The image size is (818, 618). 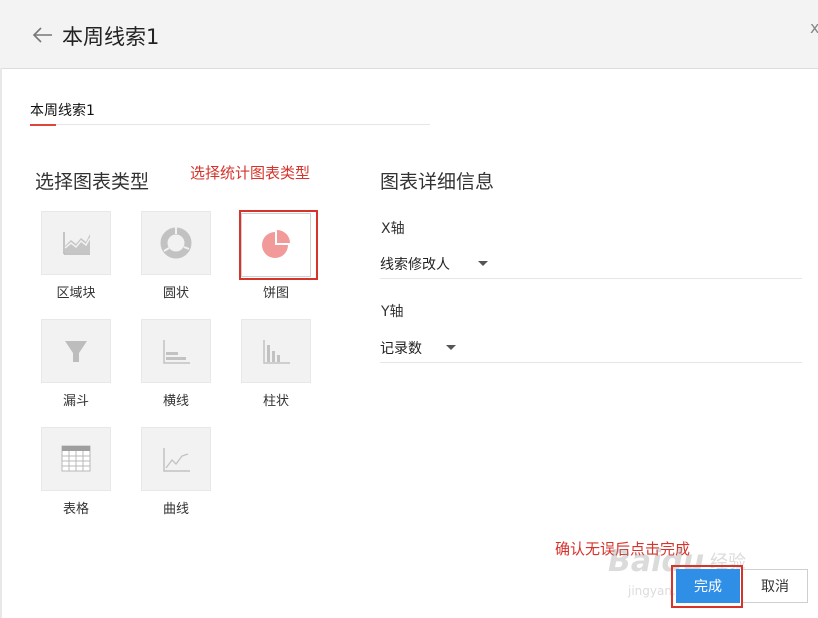 I want to click on details-section-title: 图表详细信息, so click(x=437, y=182).